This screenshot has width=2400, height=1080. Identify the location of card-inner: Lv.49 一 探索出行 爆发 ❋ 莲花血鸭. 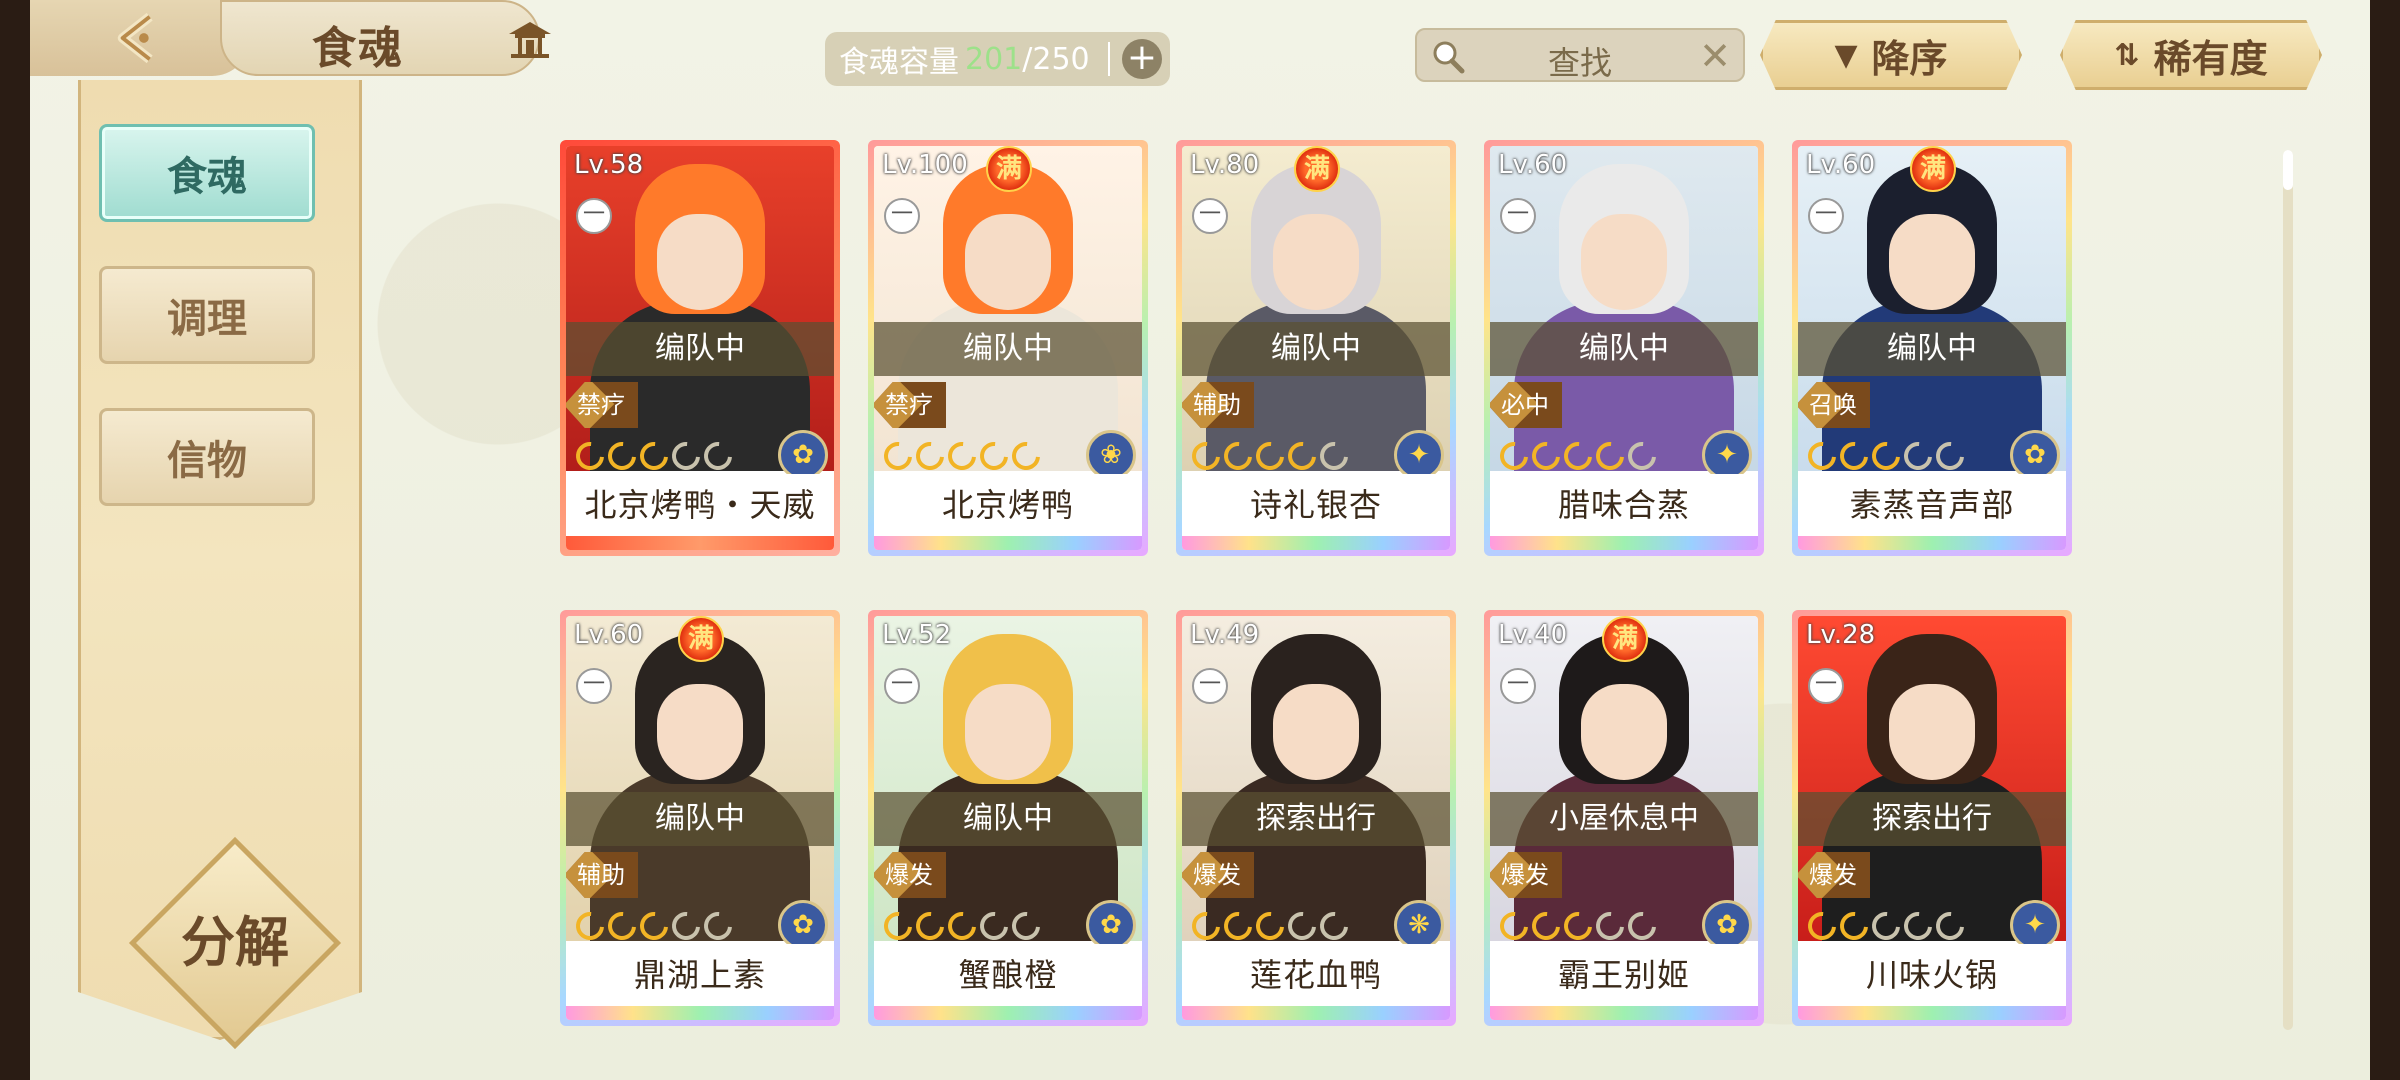
(1316, 818).